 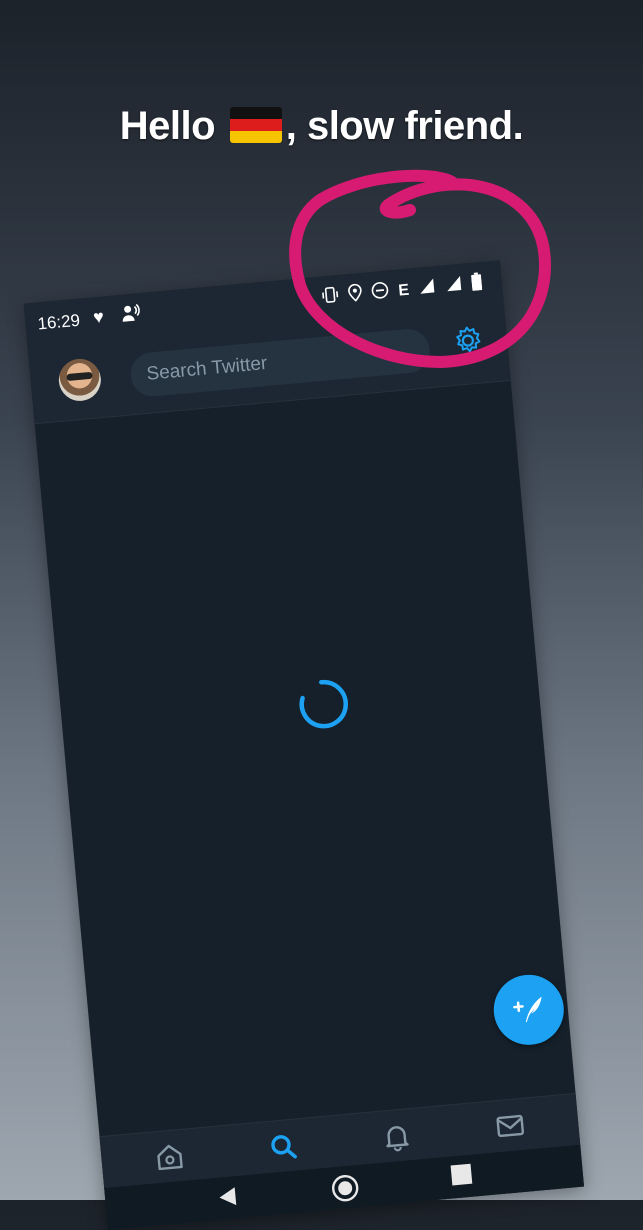 What do you see at coordinates (381, 293) in the screenshot?
I see `do-not-disturb-icon` at bounding box center [381, 293].